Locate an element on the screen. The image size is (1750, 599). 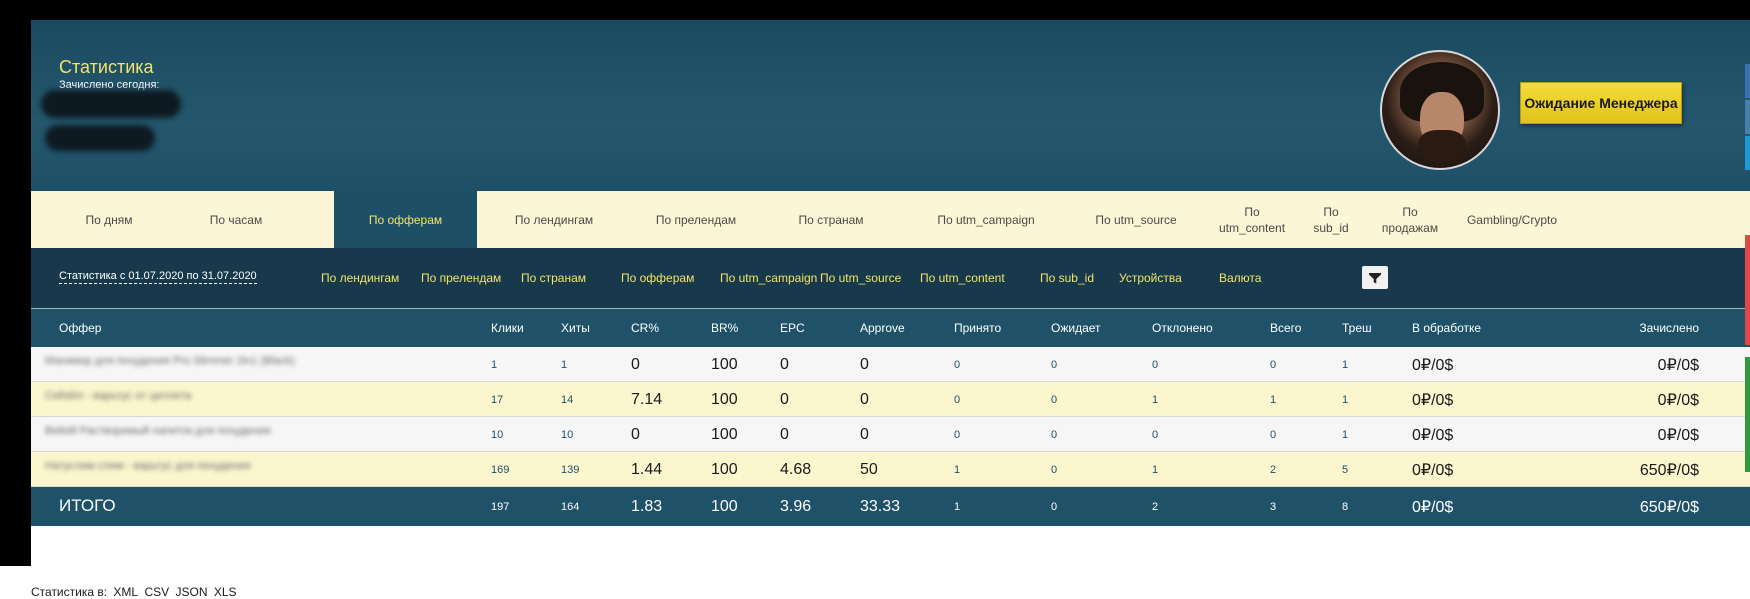
tab-by-utm-source: По utm_source is located at coordinates (1136, 219).